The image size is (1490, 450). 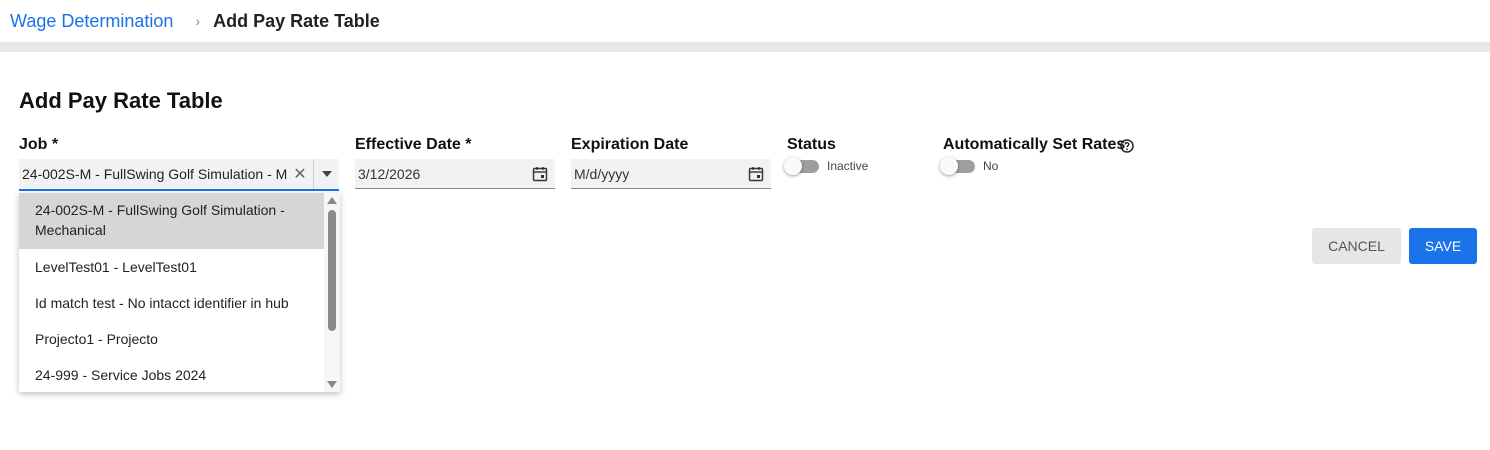 What do you see at coordinates (949, 166) in the screenshot?
I see `auto-set-rates-toggle-knob` at bounding box center [949, 166].